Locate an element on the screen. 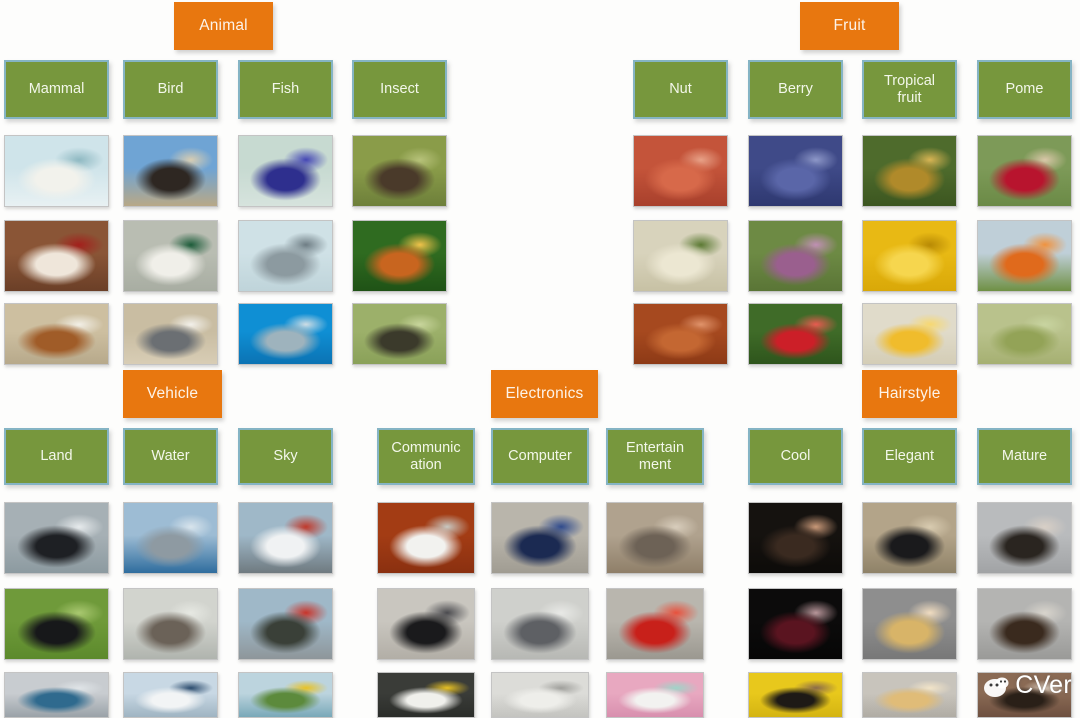 Image resolution: width=1080 pixels, height=718 pixels. thumbnail-blonde-updo-profile-view is located at coordinates (909, 624).